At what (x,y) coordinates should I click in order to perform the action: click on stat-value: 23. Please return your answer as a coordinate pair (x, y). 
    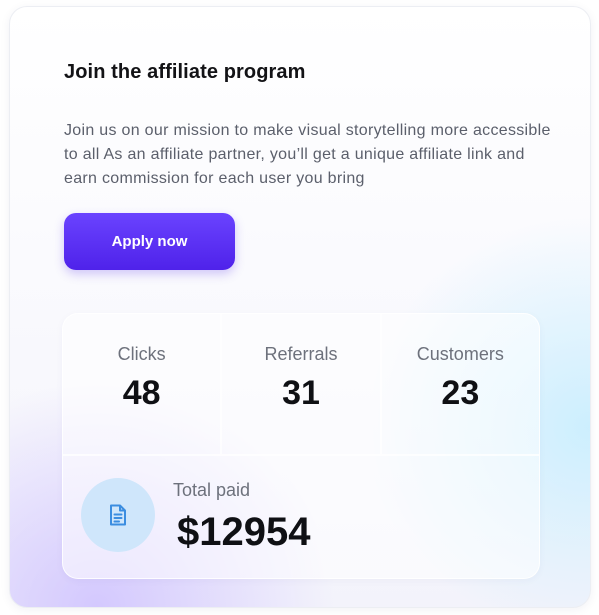
    Looking at the image, I should click on (460, 393).